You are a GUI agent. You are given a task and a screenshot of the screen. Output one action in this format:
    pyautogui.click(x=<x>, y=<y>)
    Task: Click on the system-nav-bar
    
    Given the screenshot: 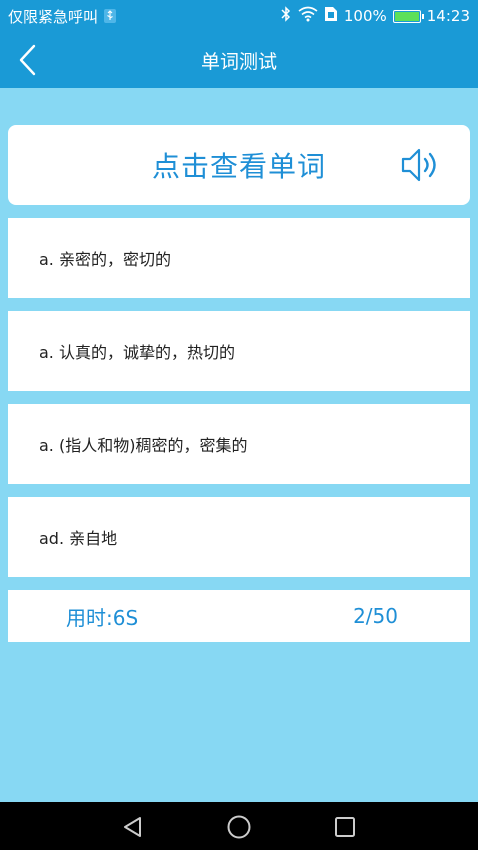 What is the action you would take?
    pyautogui.click(x=239, y=826)
    